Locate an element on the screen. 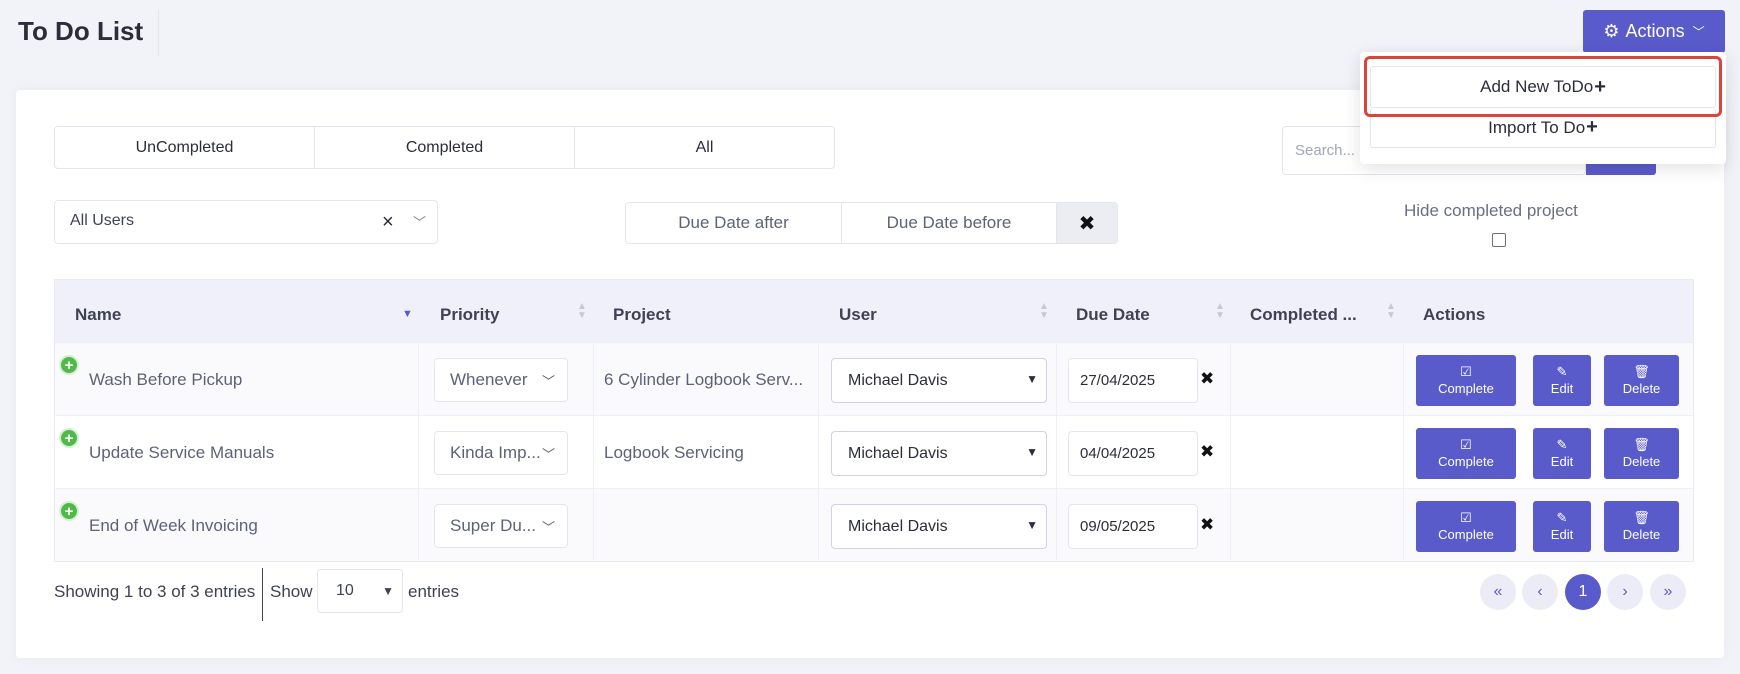 The height and width of the screenshot is (674, 1740). column-header-name: Name is located at coordinates (98, 311).